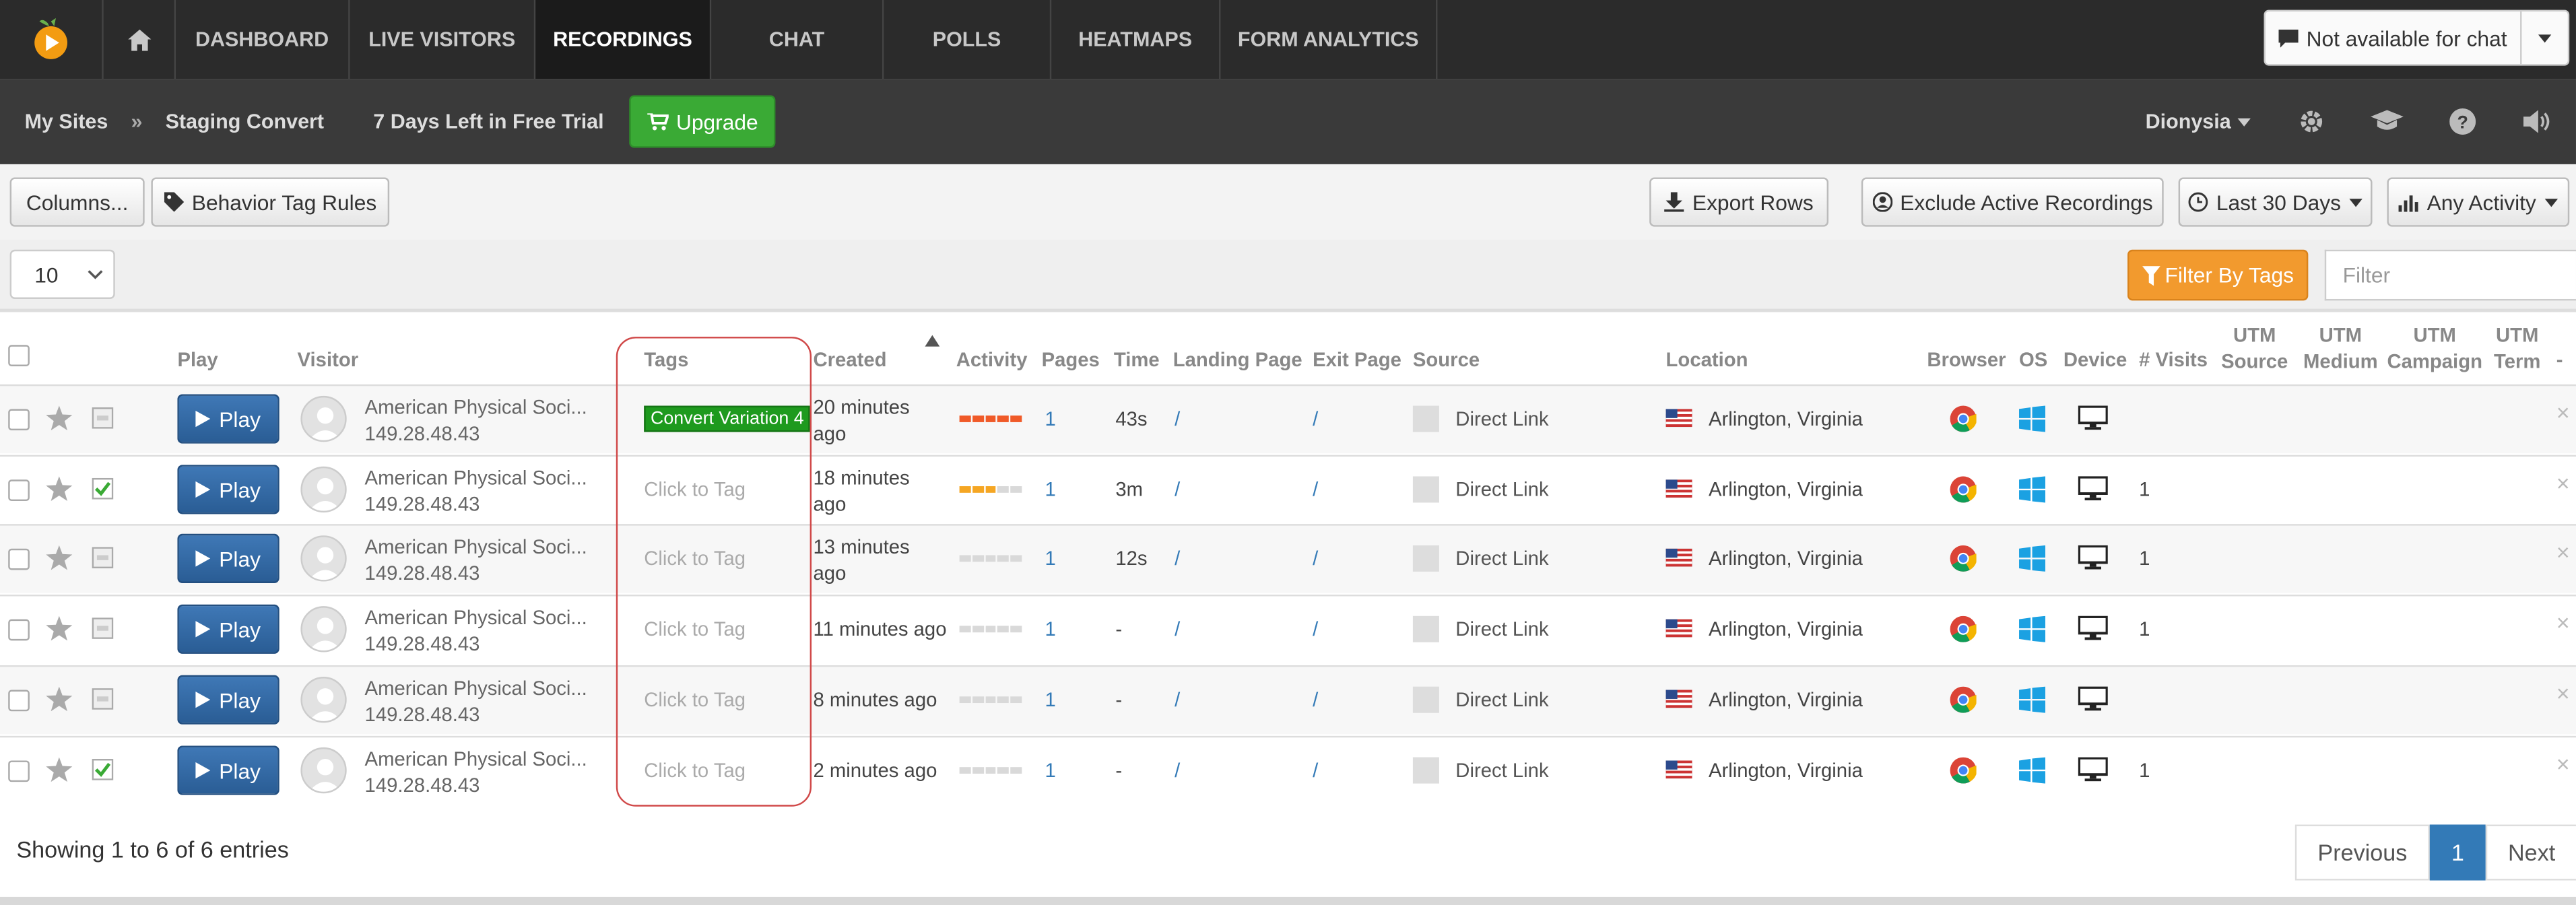  Describe the element at coordinates (140, 40) in the screenshot. I see `home-nav-button` at that location.